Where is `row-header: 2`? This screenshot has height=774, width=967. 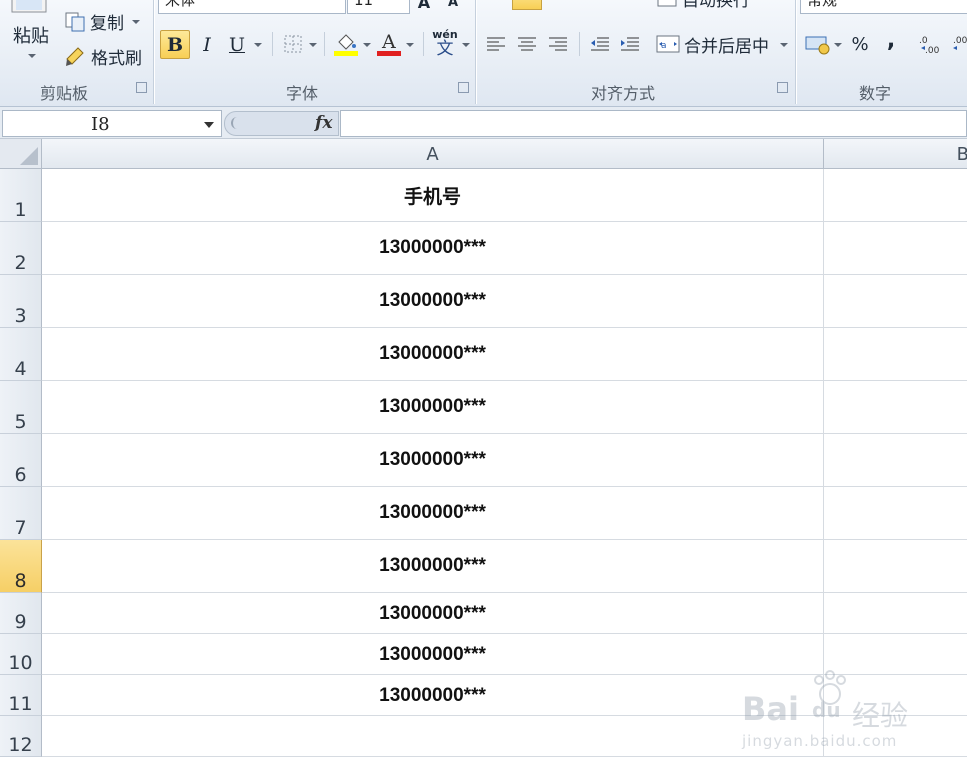 row-header: 2 is located at coordinates (21, 248).